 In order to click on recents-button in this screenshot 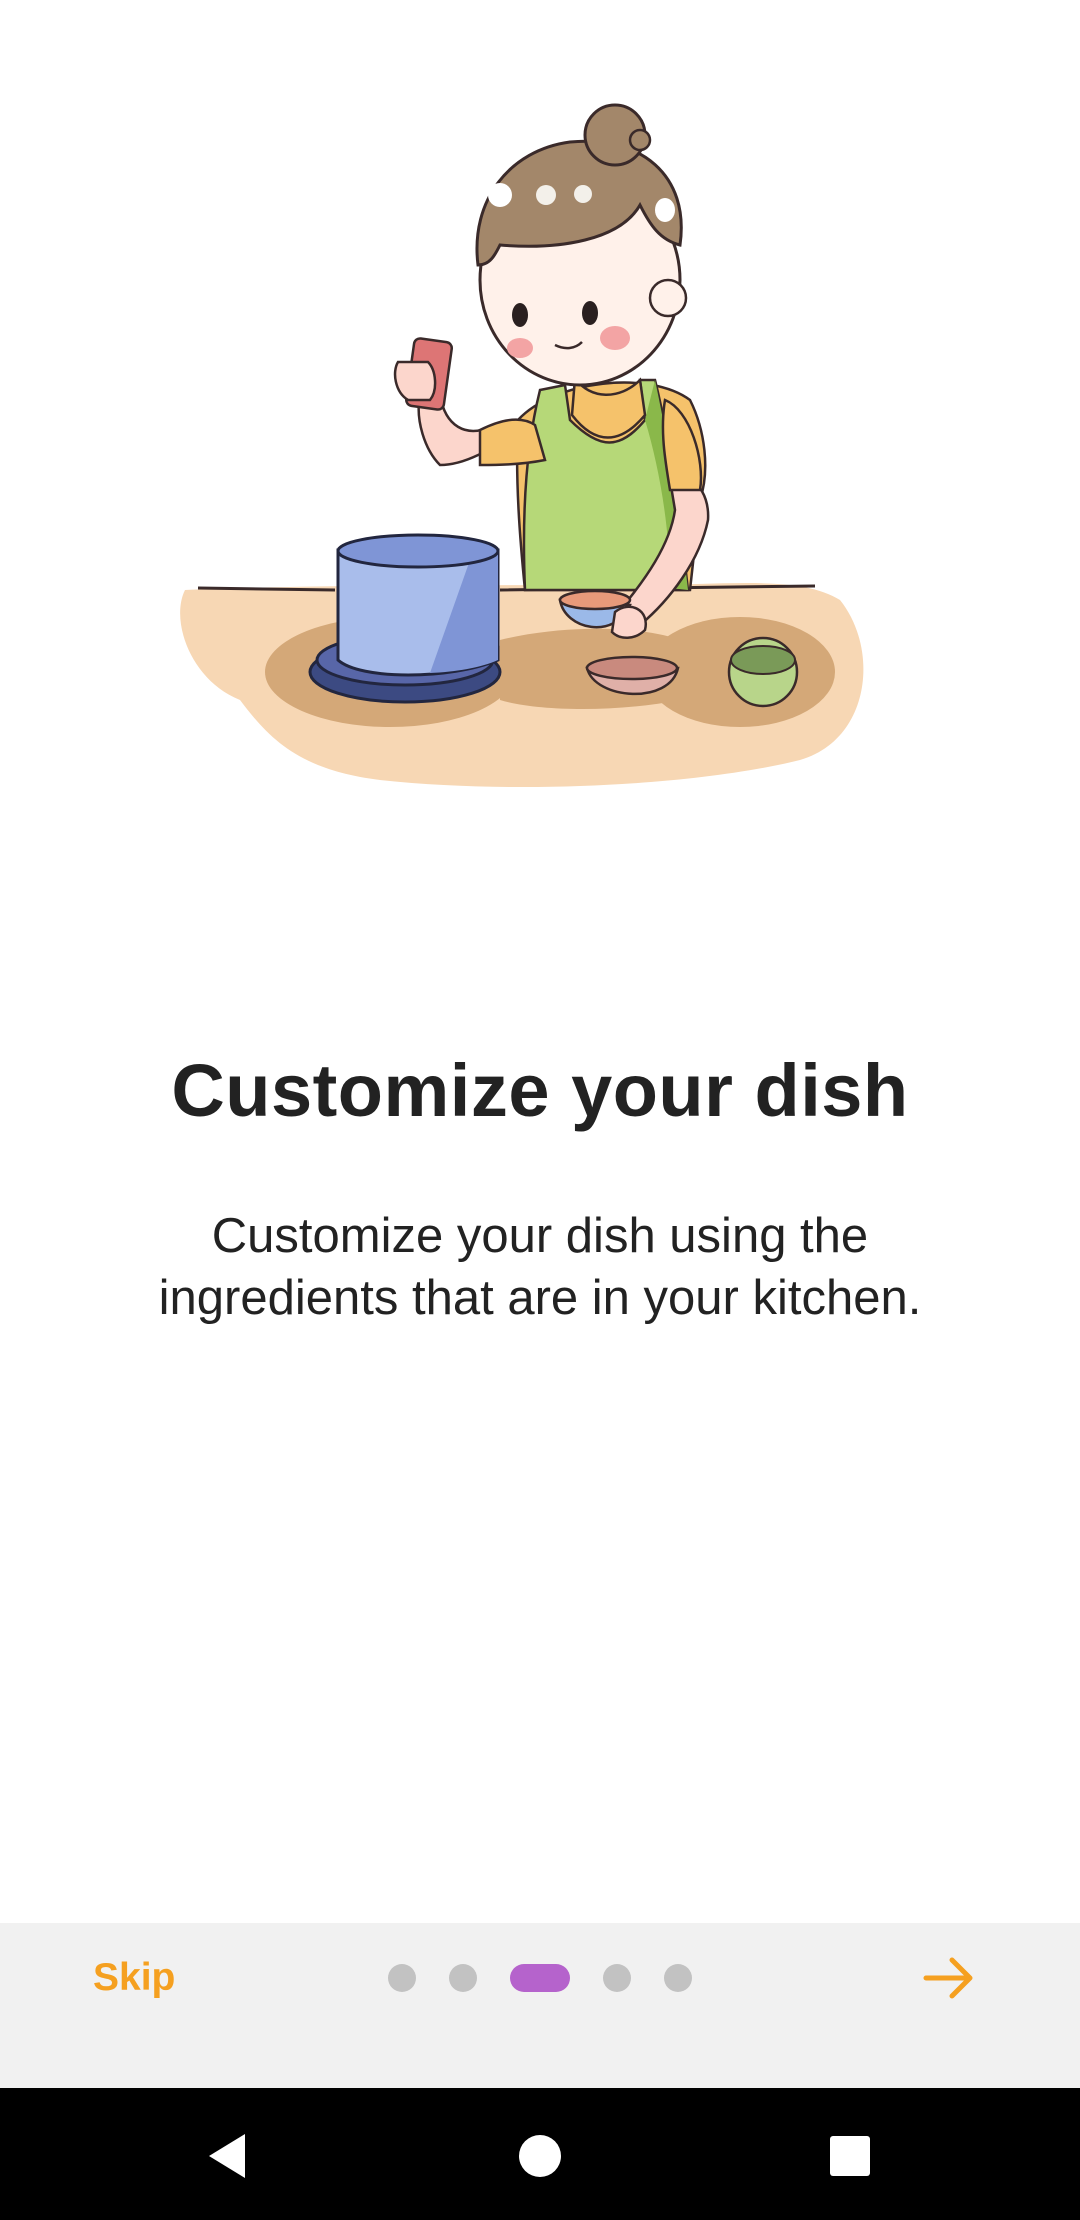, I will do `click(850, 2156)`.